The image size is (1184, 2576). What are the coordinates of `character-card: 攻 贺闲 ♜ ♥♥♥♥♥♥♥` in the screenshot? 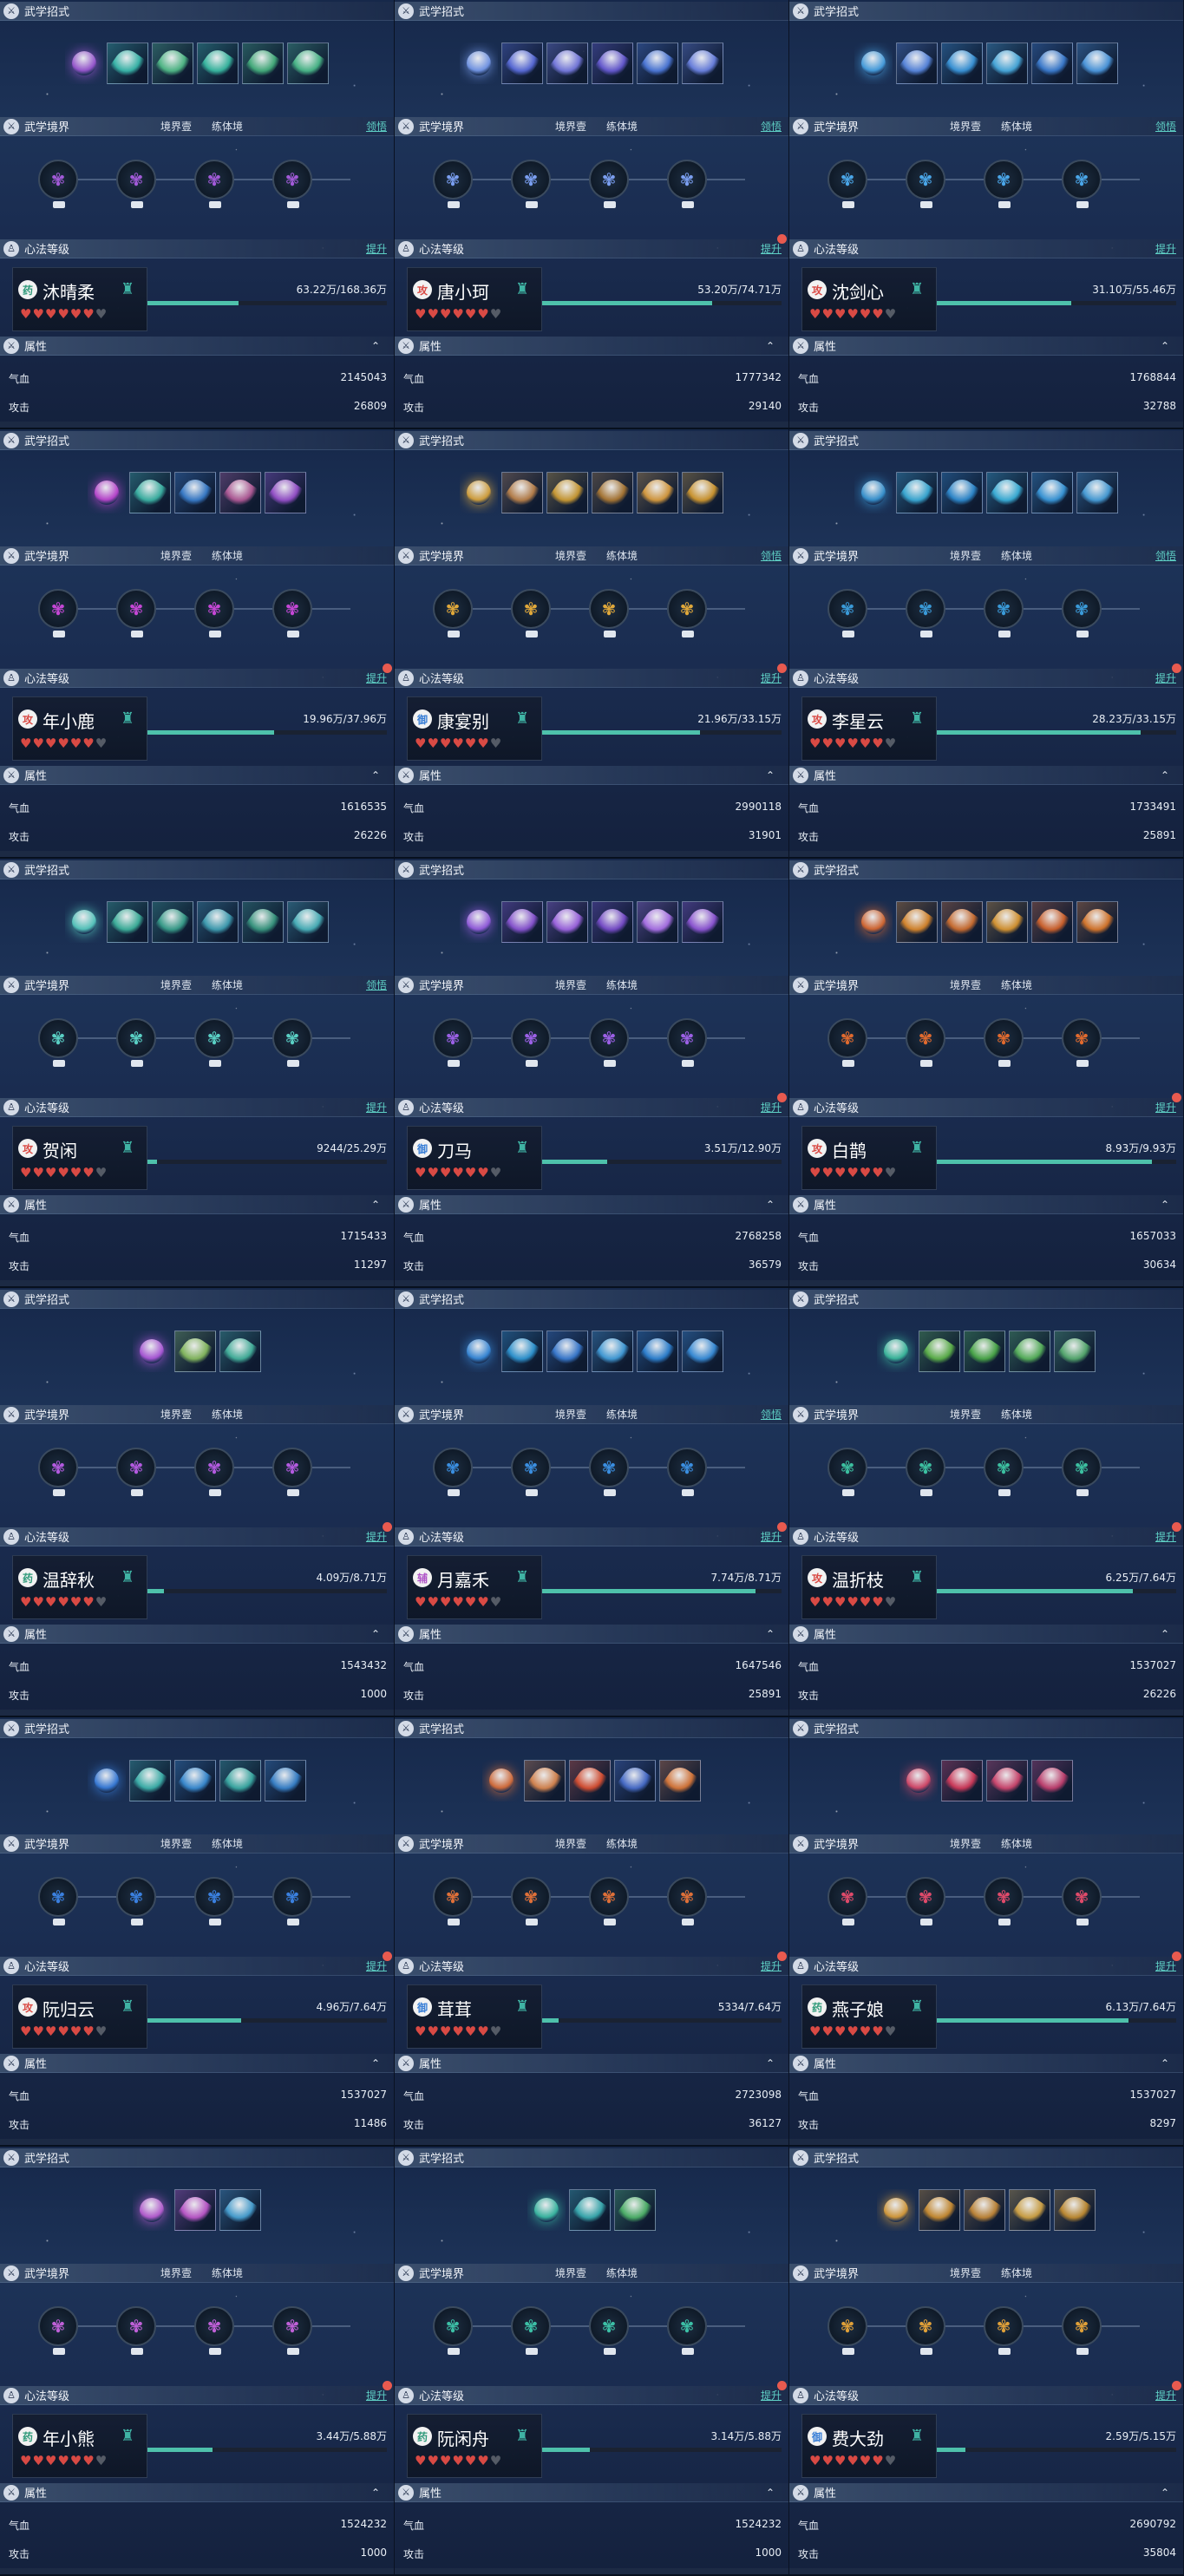 It's located at (79, 1158).